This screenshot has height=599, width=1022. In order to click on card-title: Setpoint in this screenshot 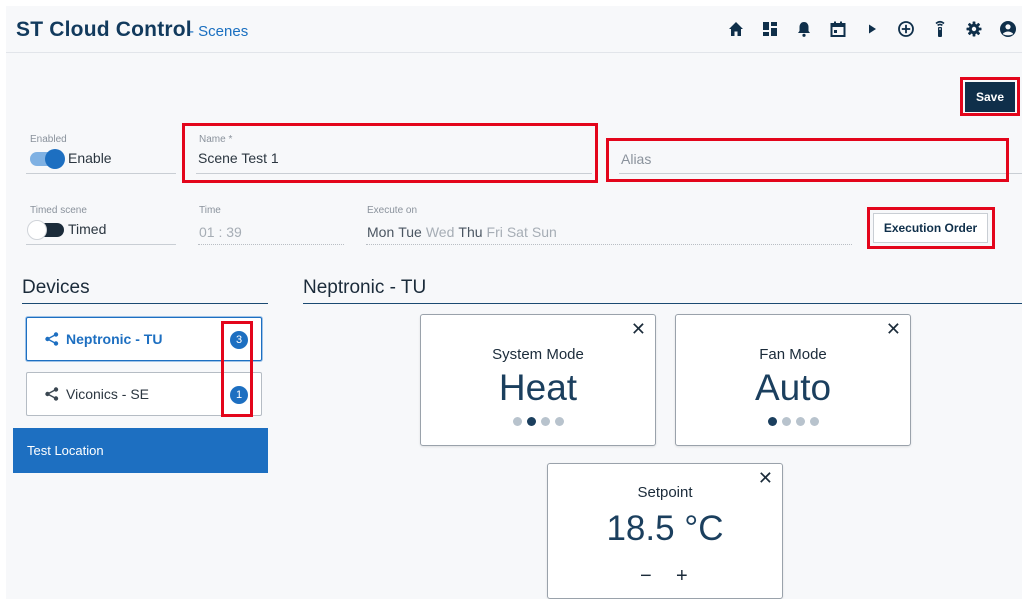, I will do `click(665, 492)`.